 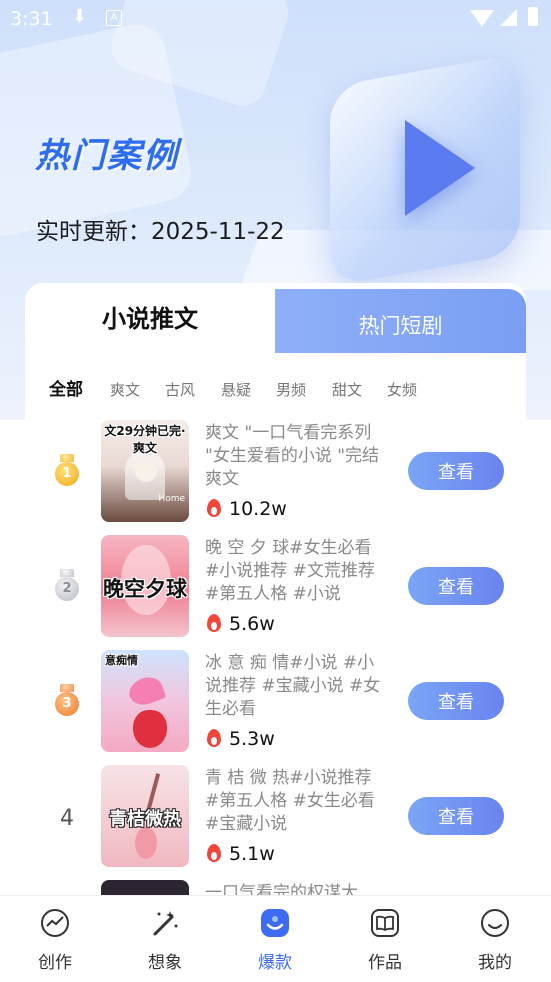 I want to click on rank-medal: 1, so click(x=67, y=472).